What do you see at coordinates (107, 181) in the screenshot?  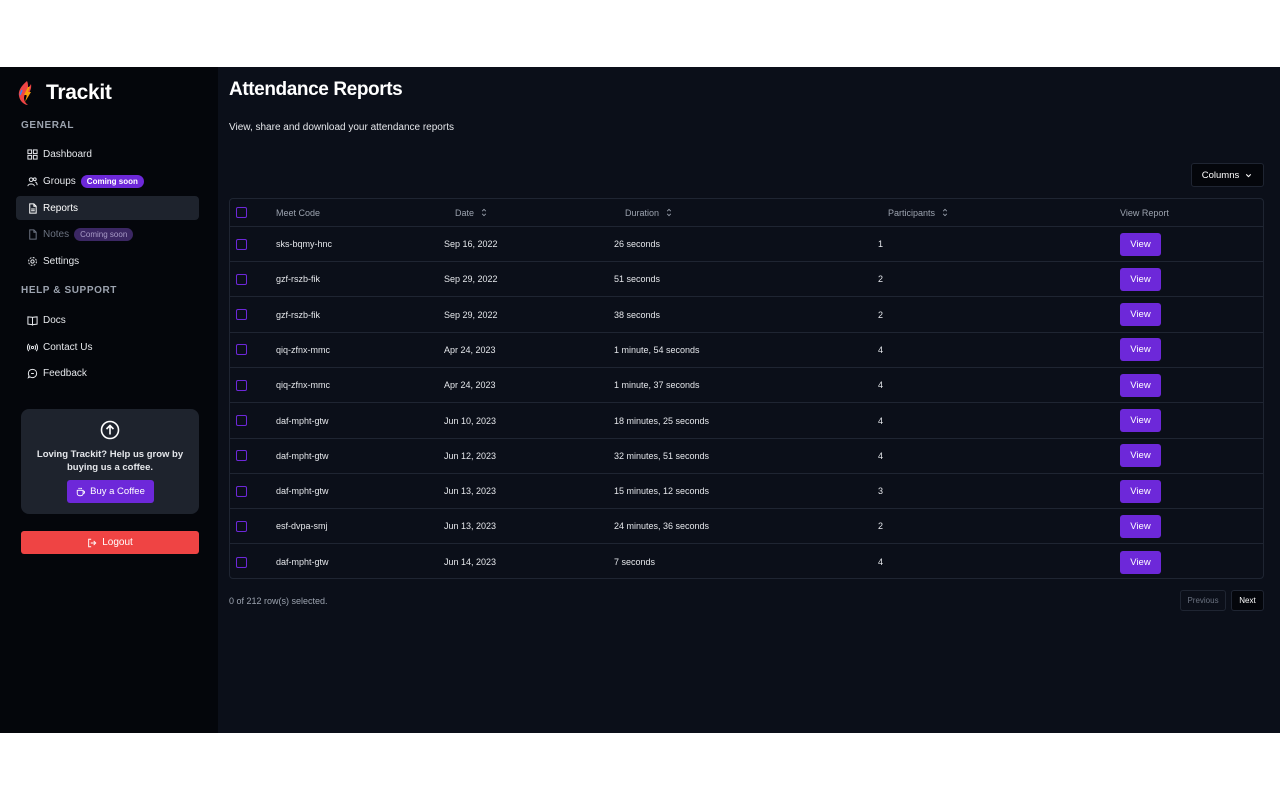 I see `sidebar-item-groups: Groups Coming soon` at bounding box center [107, 181].